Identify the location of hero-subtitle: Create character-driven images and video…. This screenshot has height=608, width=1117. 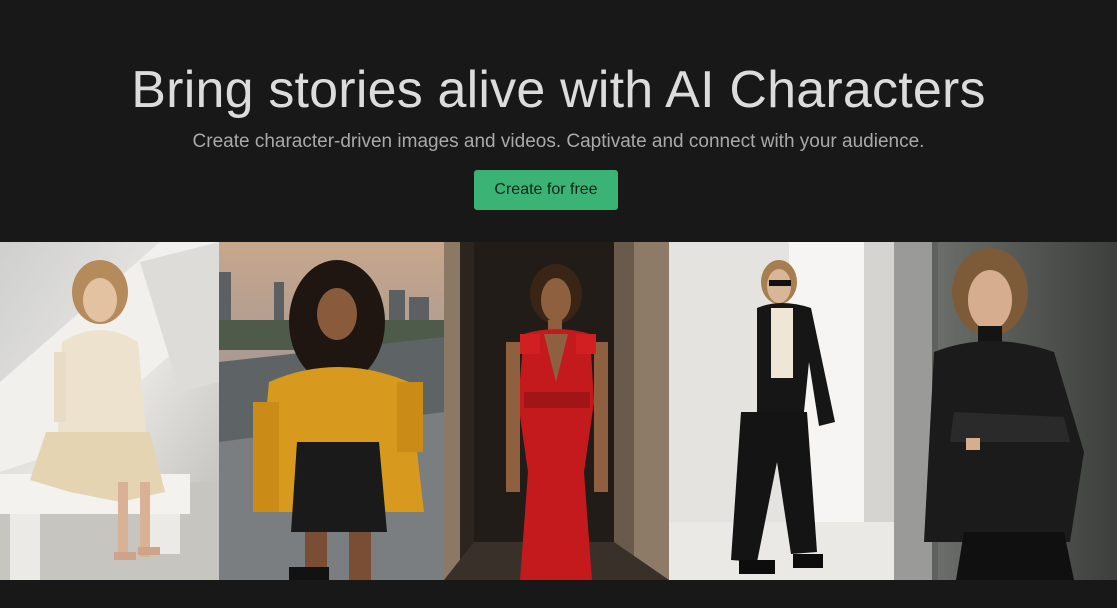
(558, 141).